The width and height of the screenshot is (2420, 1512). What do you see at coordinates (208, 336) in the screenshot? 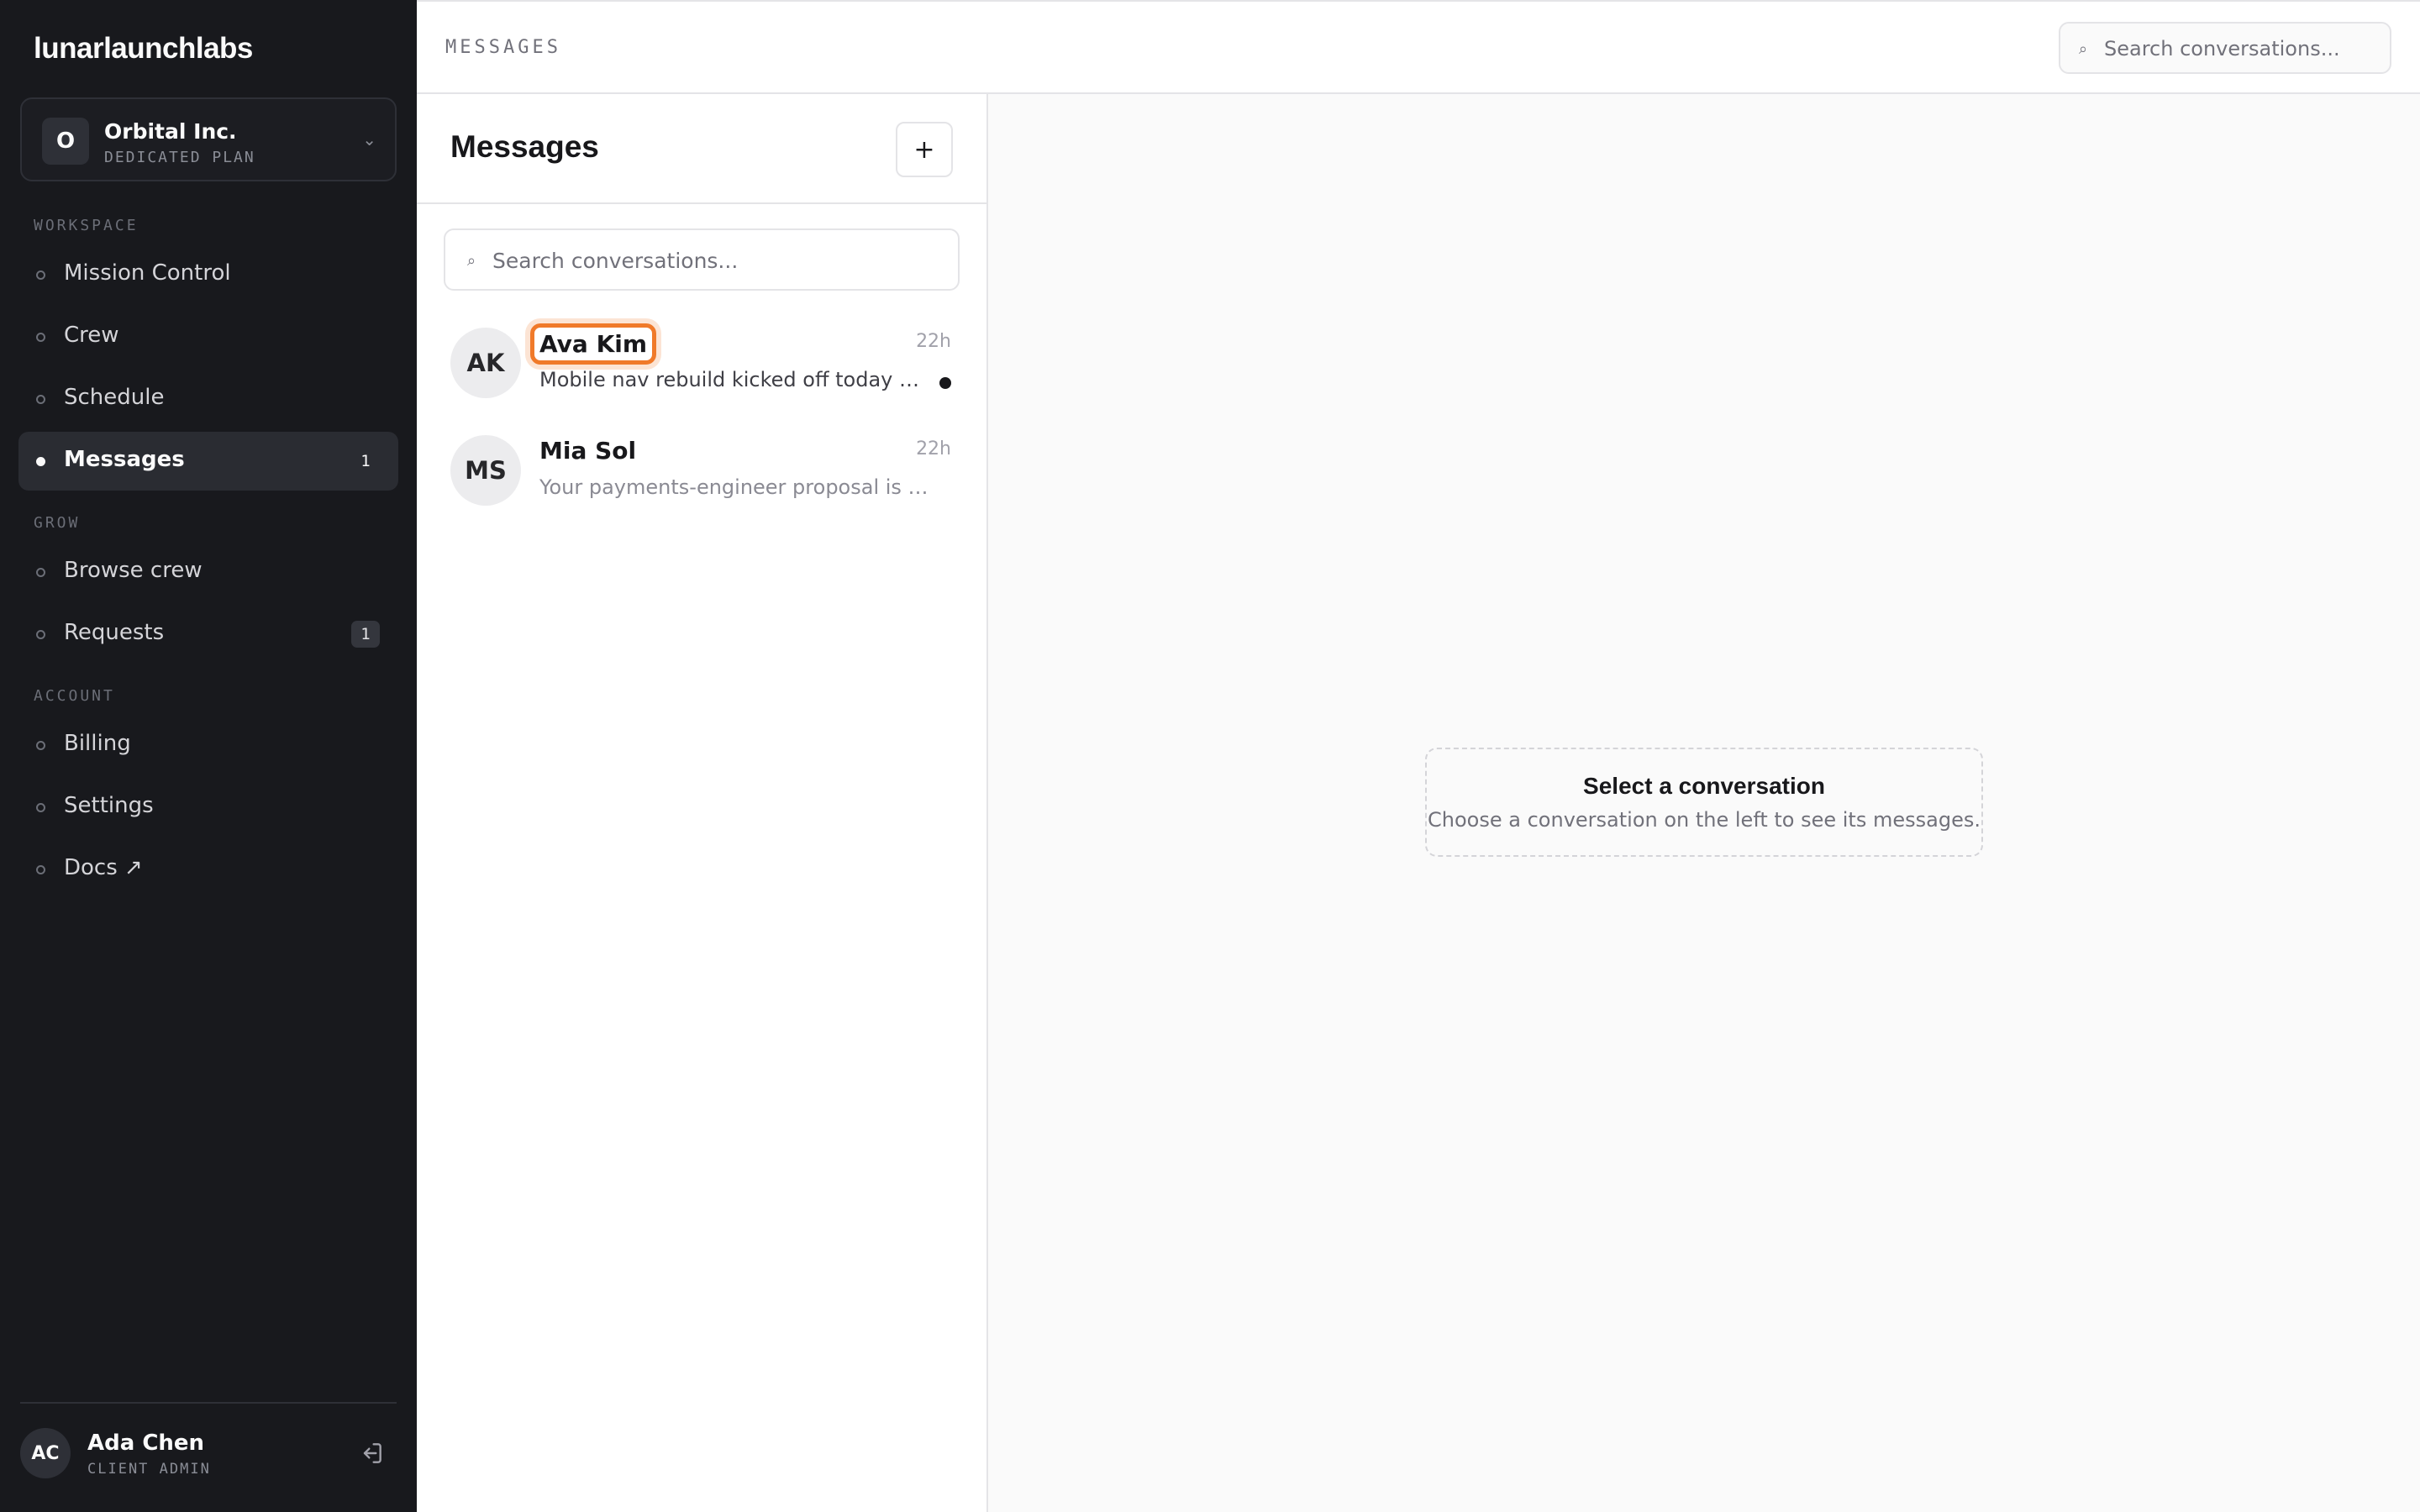
I see `sidebar-item-crew: Crew` at bounding box center [208, 336].